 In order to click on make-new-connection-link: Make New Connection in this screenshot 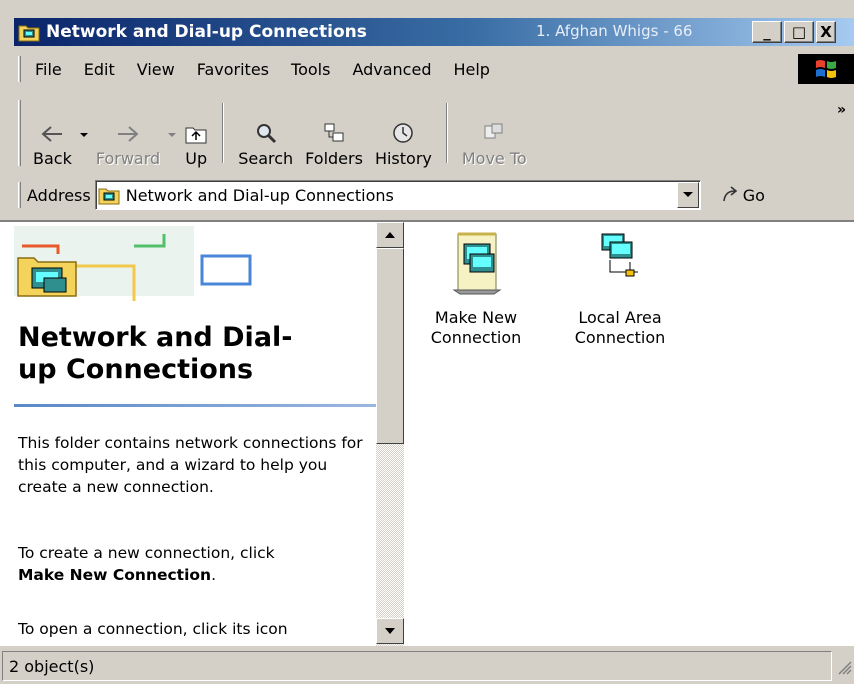, I will do `click(114, 575)`.